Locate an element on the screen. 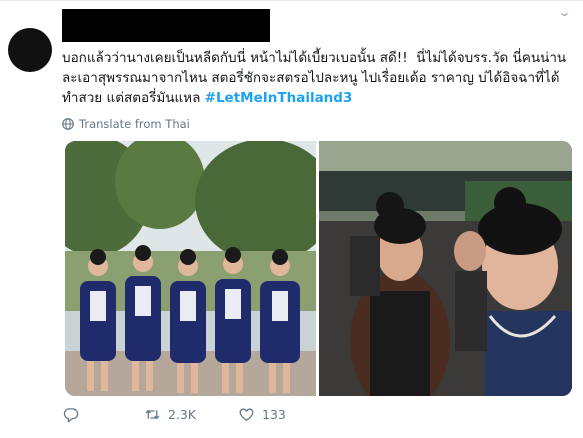  reply-button is located at coordinates (85, 414).